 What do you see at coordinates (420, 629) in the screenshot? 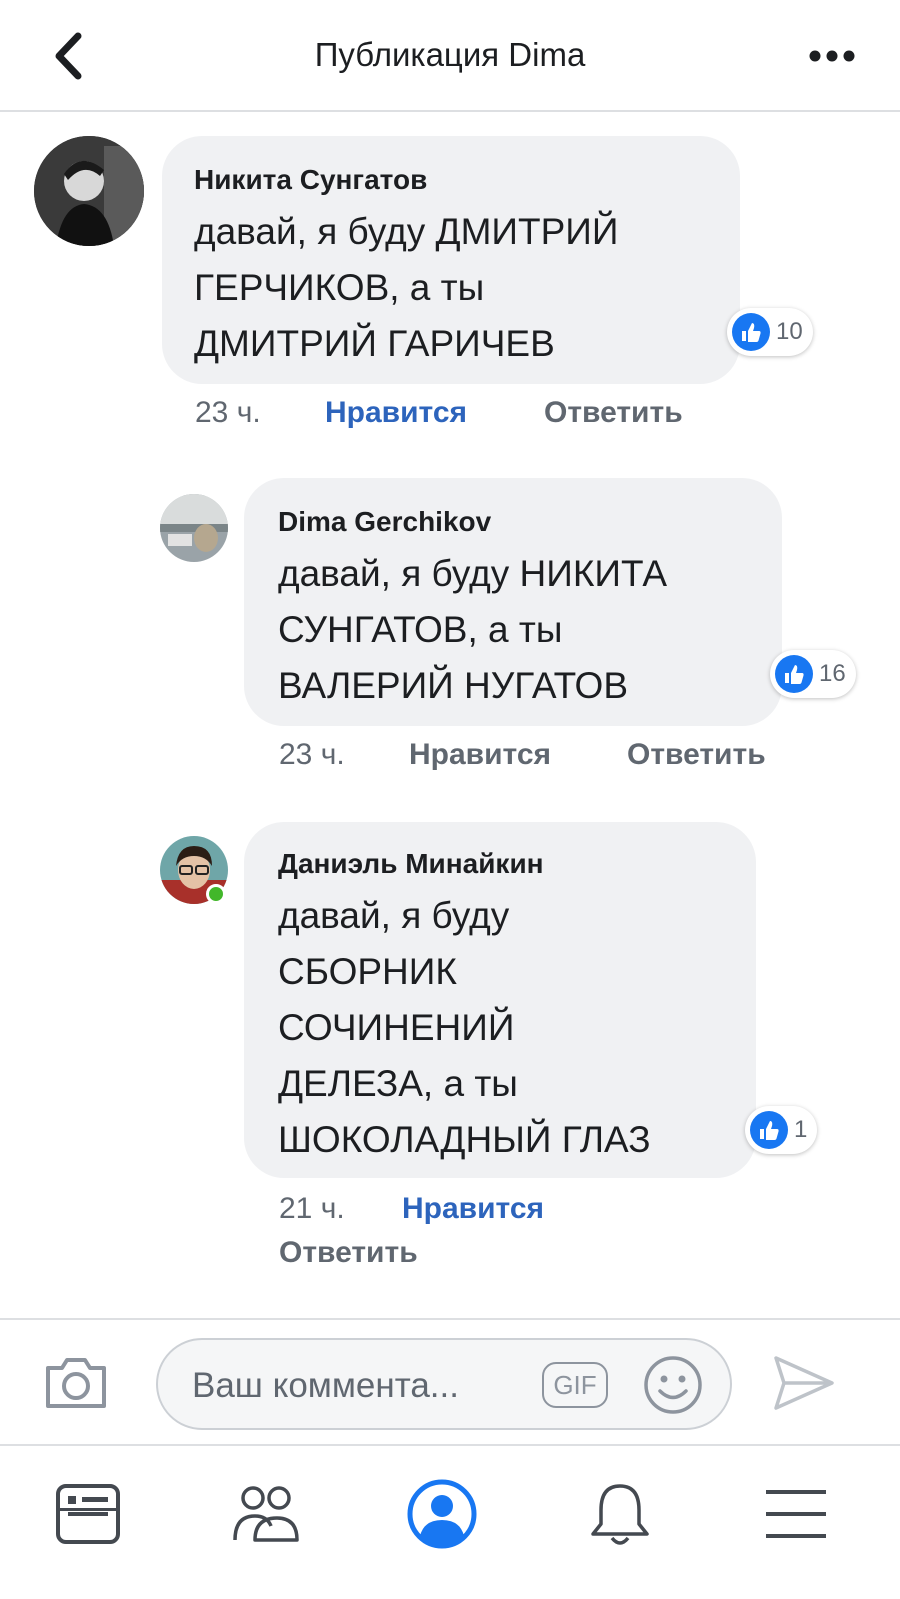
I see `comment-text-line: СУНГАТОВ, а ты` at bounding box center [420, 629].